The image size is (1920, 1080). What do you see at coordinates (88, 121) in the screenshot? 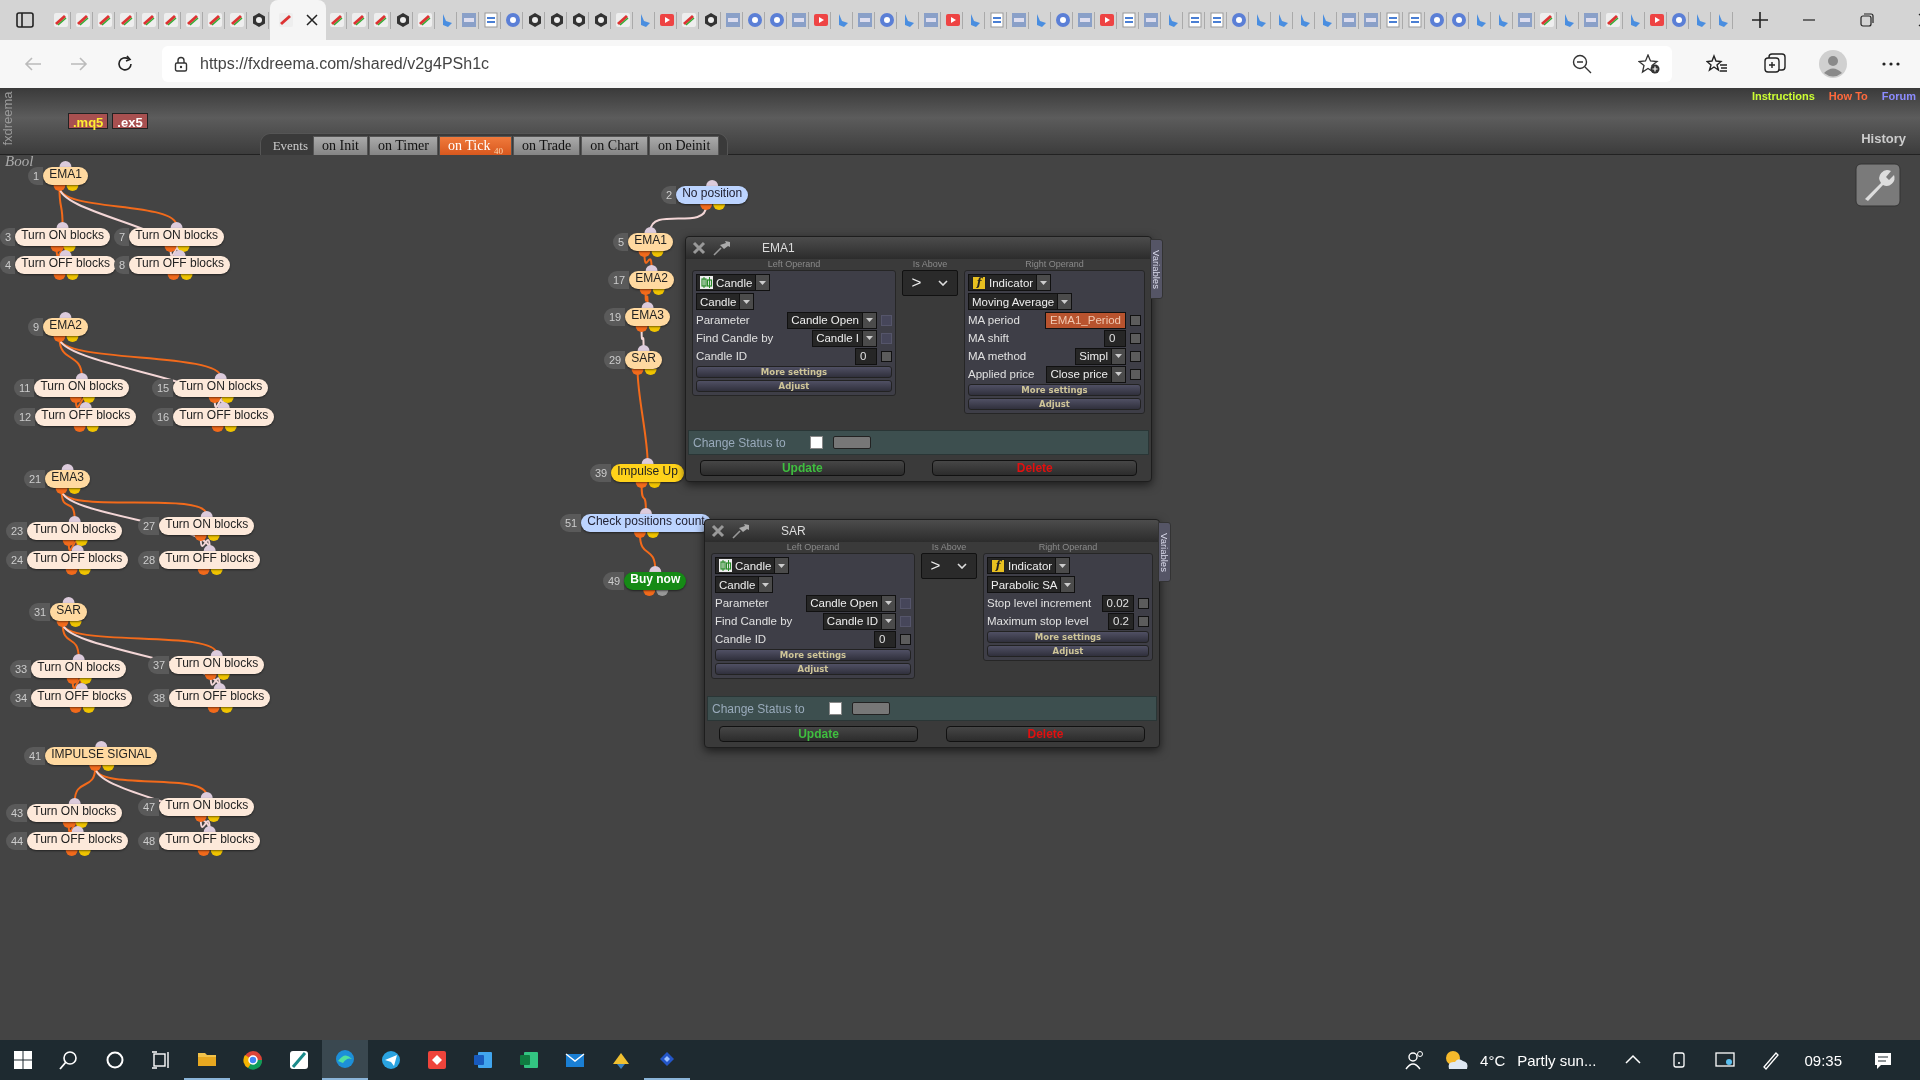
I see `download-button: .mq5` at bounding box center [88, 121].